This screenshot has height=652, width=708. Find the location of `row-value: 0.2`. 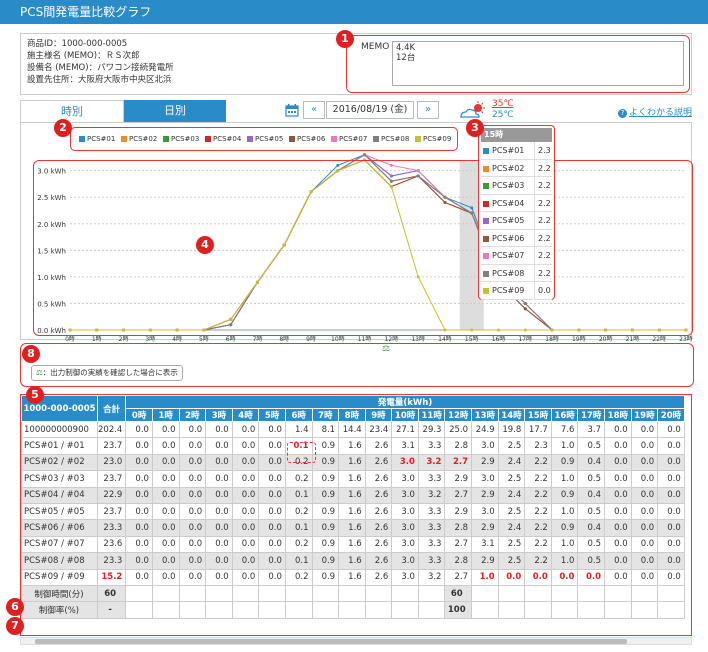

row-value: 0.2 is located at coordinates (298, 544).